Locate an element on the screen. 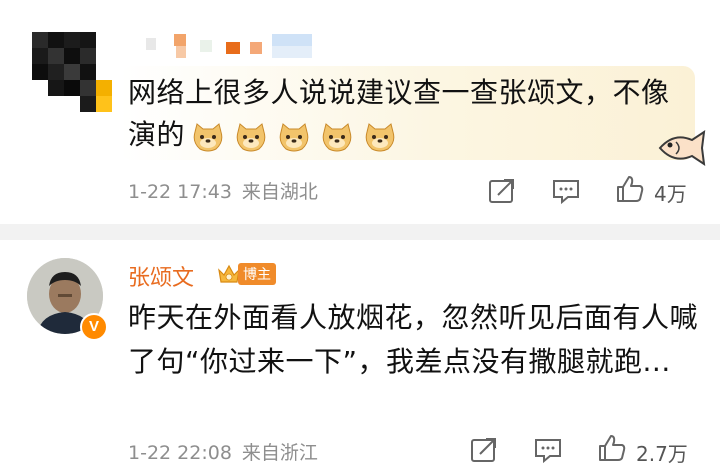  reply-meta: 1-22 22:08 来自浙江 is located at coordinates (223, 451).